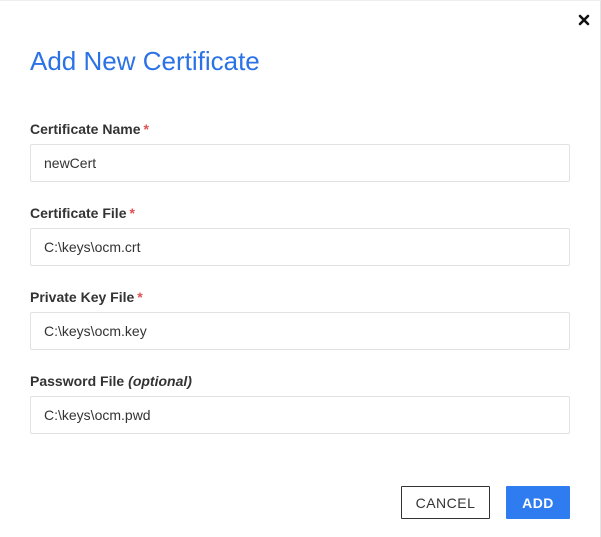  I want to click on password-file-label-text: Password File, so click(77, 381).